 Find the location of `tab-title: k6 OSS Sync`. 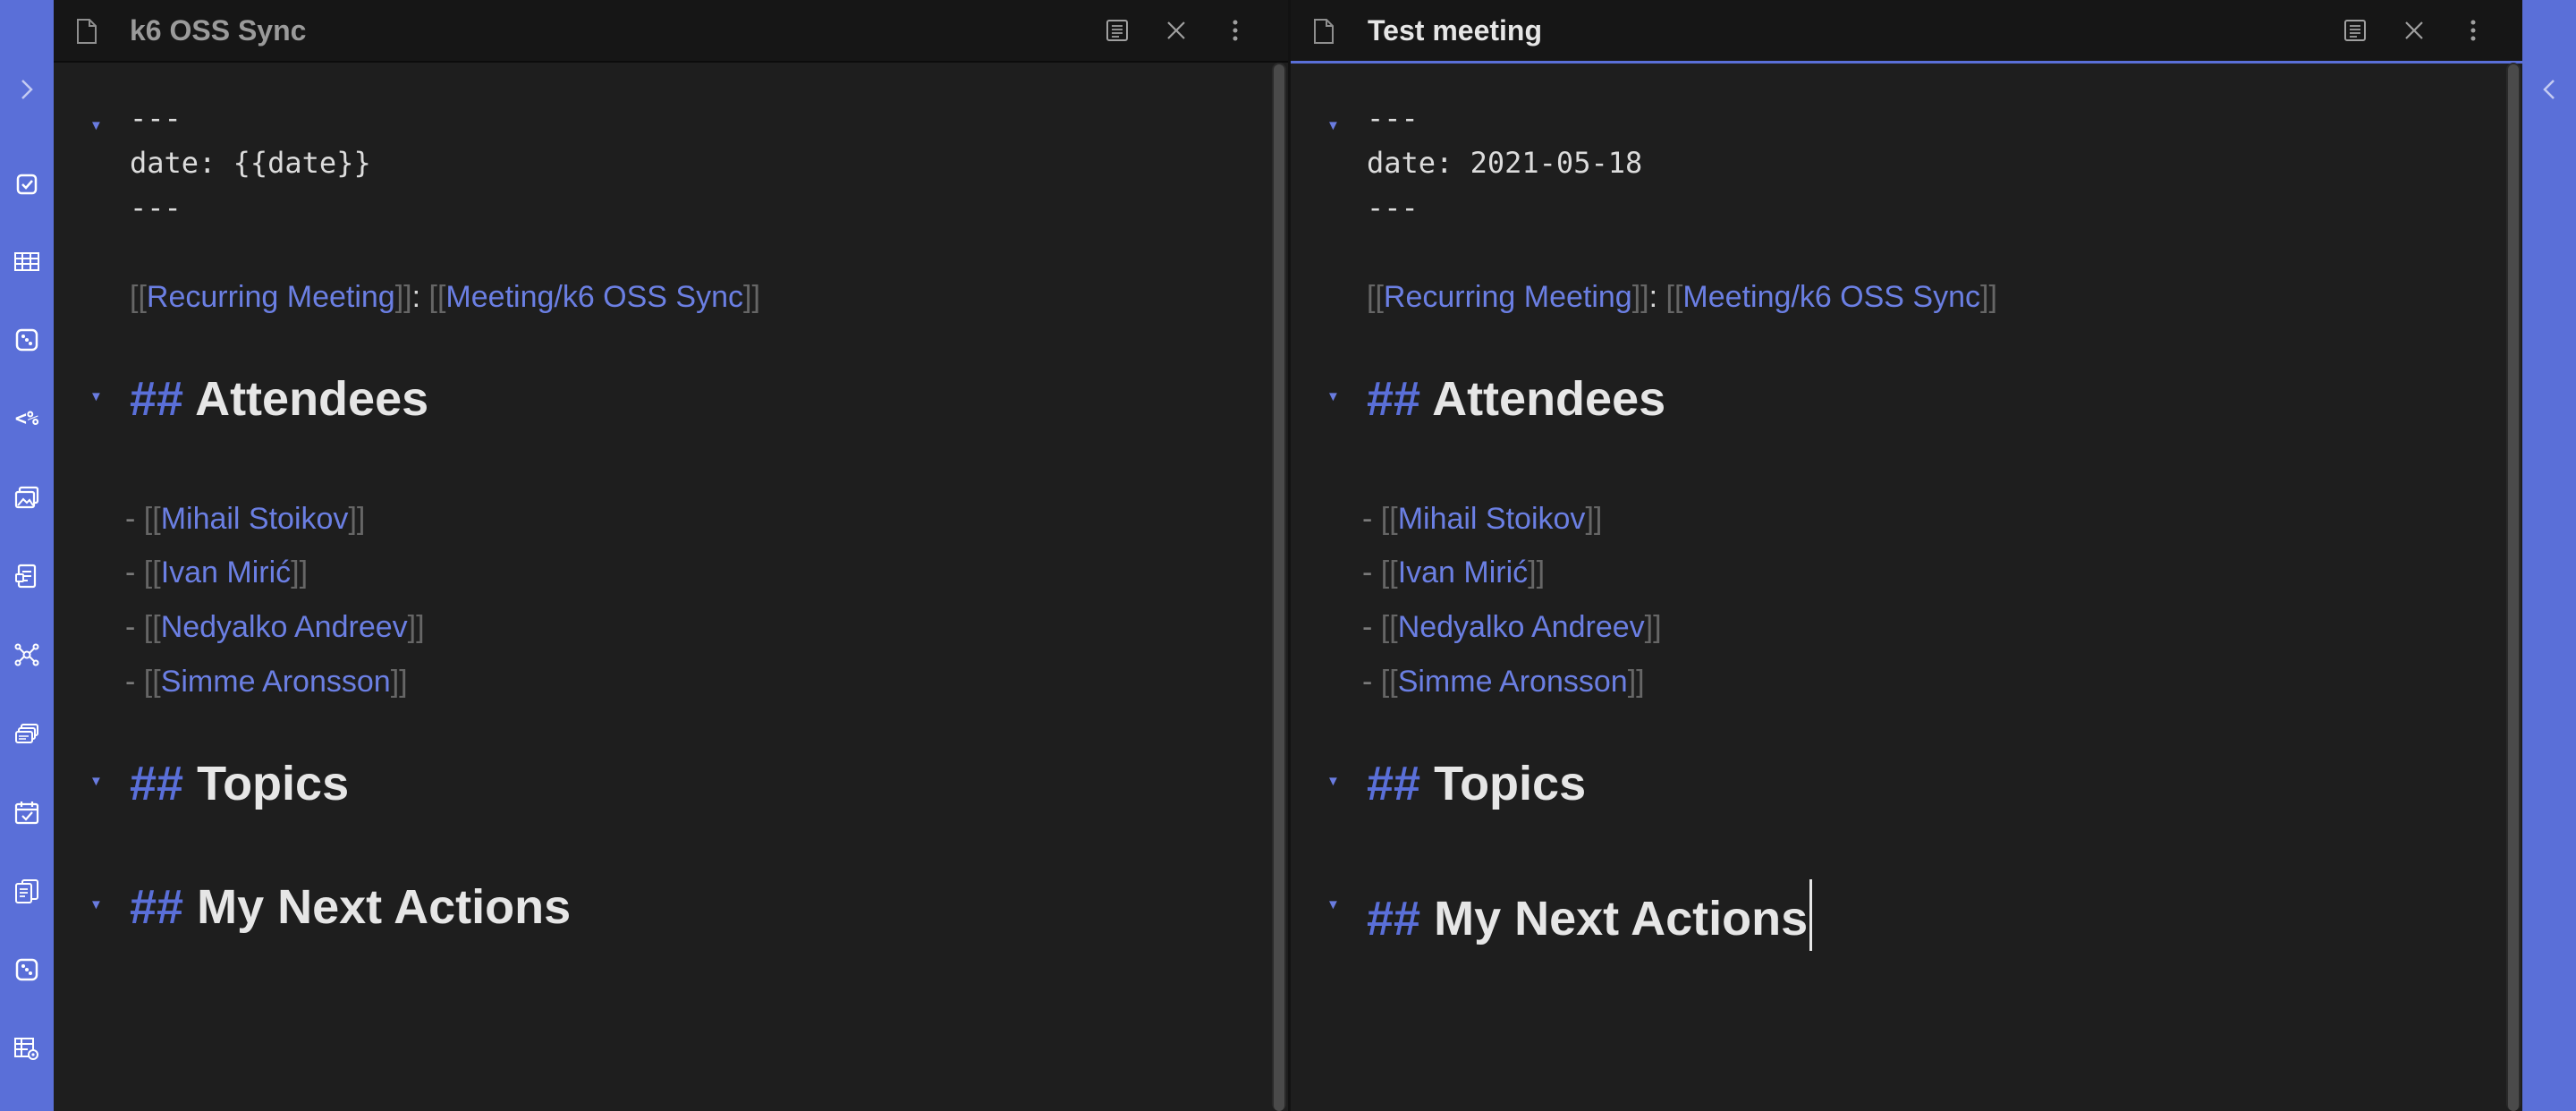

tab-title: k6 OSS Sync is located at coordinates (218, 30).